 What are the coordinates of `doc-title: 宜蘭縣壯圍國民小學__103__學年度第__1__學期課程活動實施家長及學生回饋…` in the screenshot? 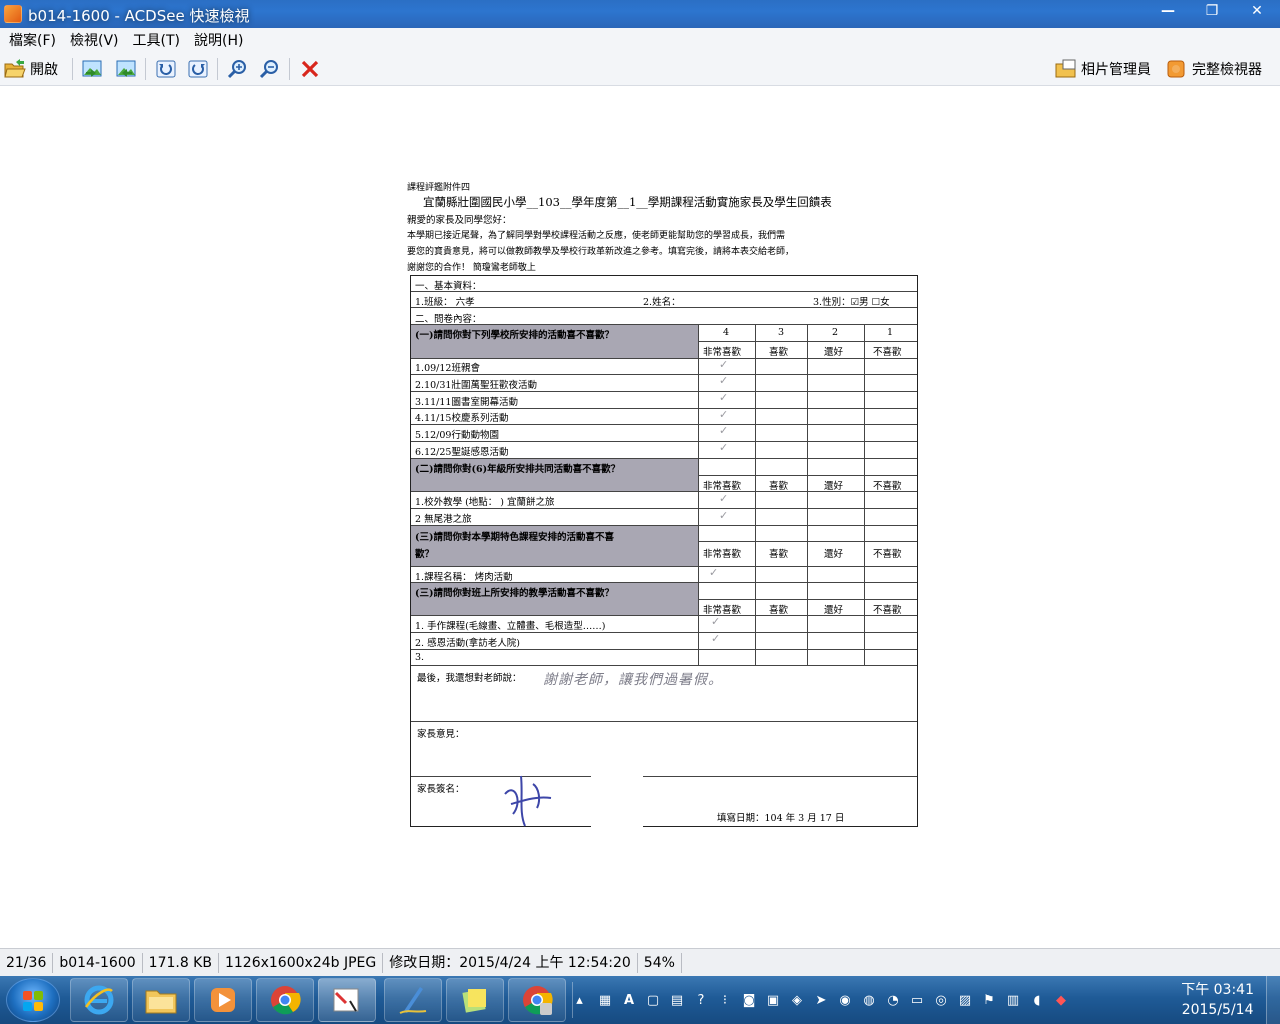 It's located at (627, 202).